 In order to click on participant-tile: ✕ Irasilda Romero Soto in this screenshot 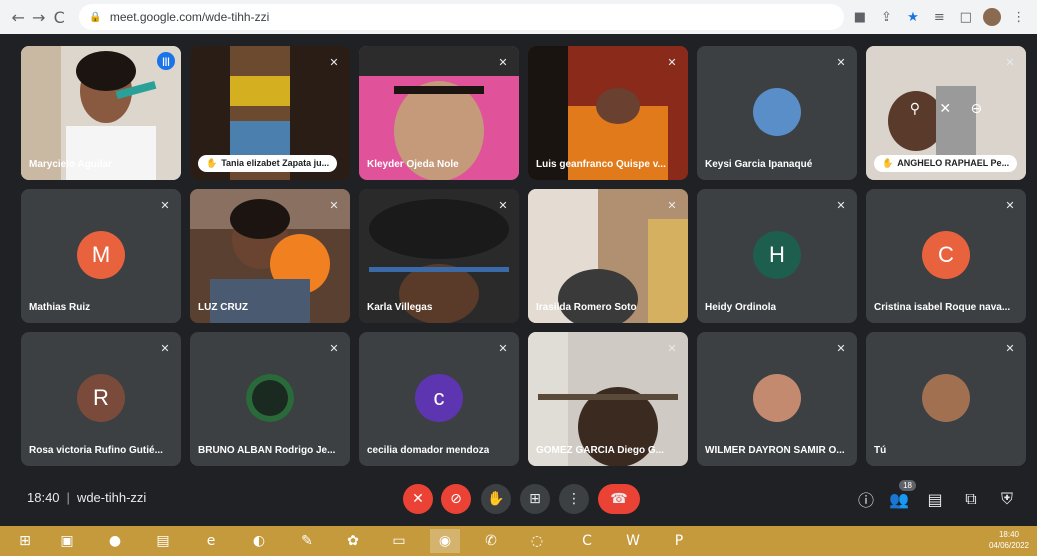, I will do `click(608, 256)`.